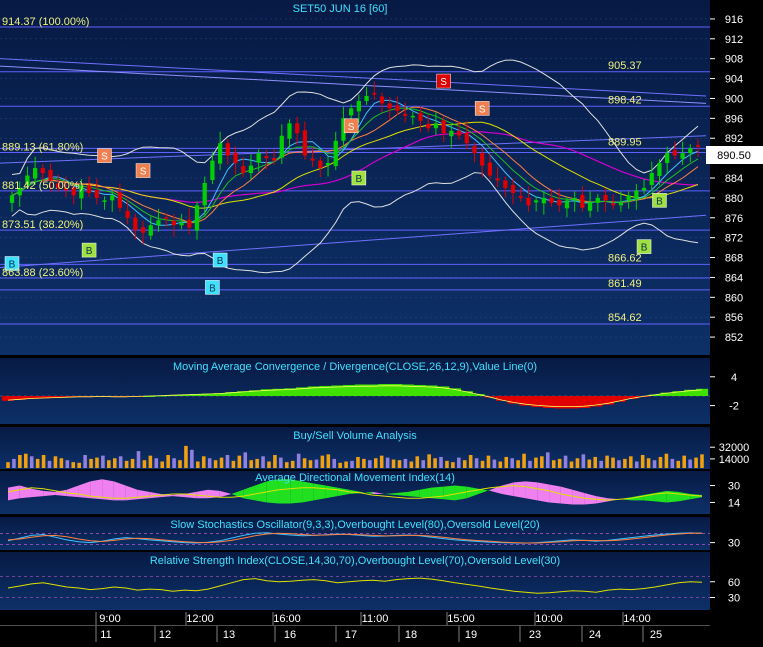 Image resolution: width=763 pixels, height=647 pixels. What do you see at coordinates (734, 378) in the screenshot?
I see `macd-tick-label: 4` at bounding box center [734, 378].